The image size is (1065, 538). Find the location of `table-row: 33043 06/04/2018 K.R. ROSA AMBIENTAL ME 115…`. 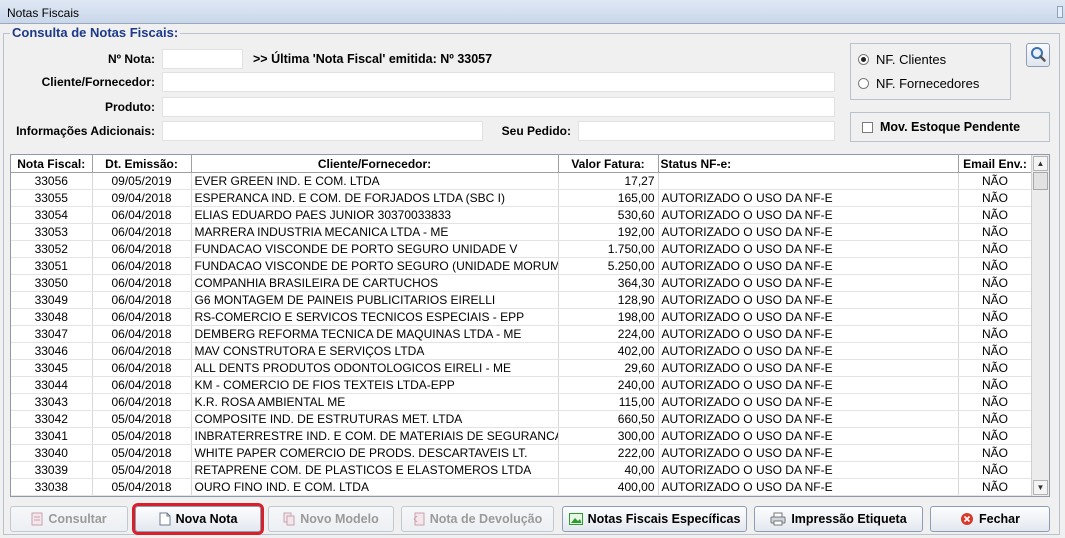

table-row: 33043 06/04/2018 K.R. ROSA AMBIENTAL ME 115… is located at coordinates (522, 402).